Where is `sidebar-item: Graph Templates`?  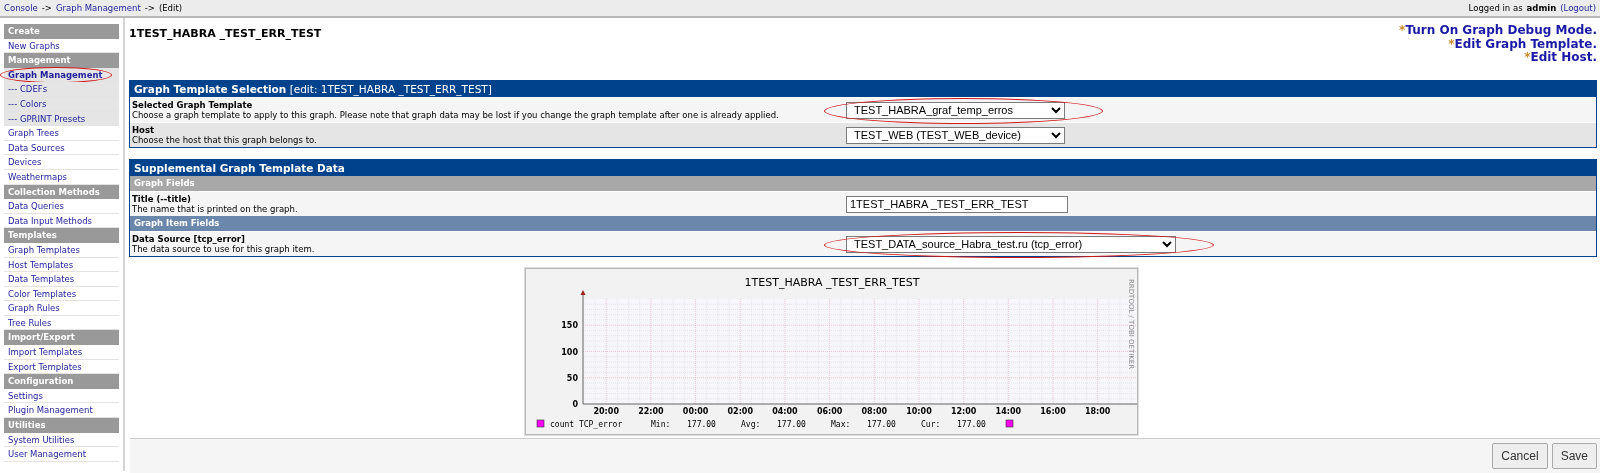 sidebar-item: Graph Templates is located at coordinates (61, 250).